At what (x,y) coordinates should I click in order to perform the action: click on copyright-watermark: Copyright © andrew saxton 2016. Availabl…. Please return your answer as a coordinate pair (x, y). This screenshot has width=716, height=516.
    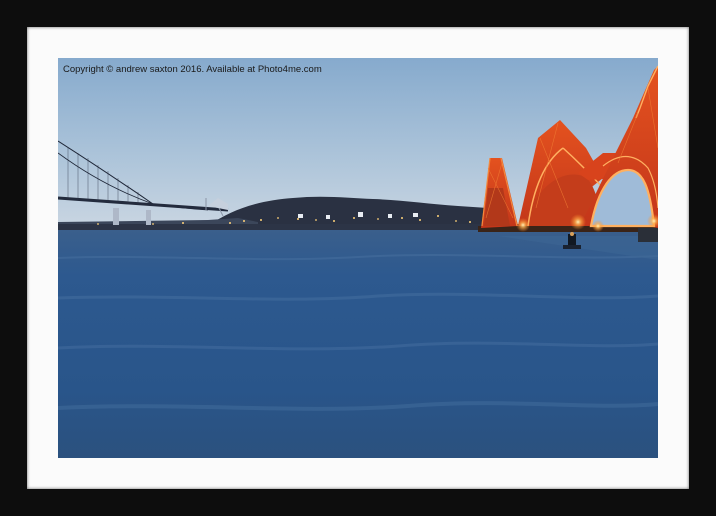
    Looking at the image, I should click on (192, 69).